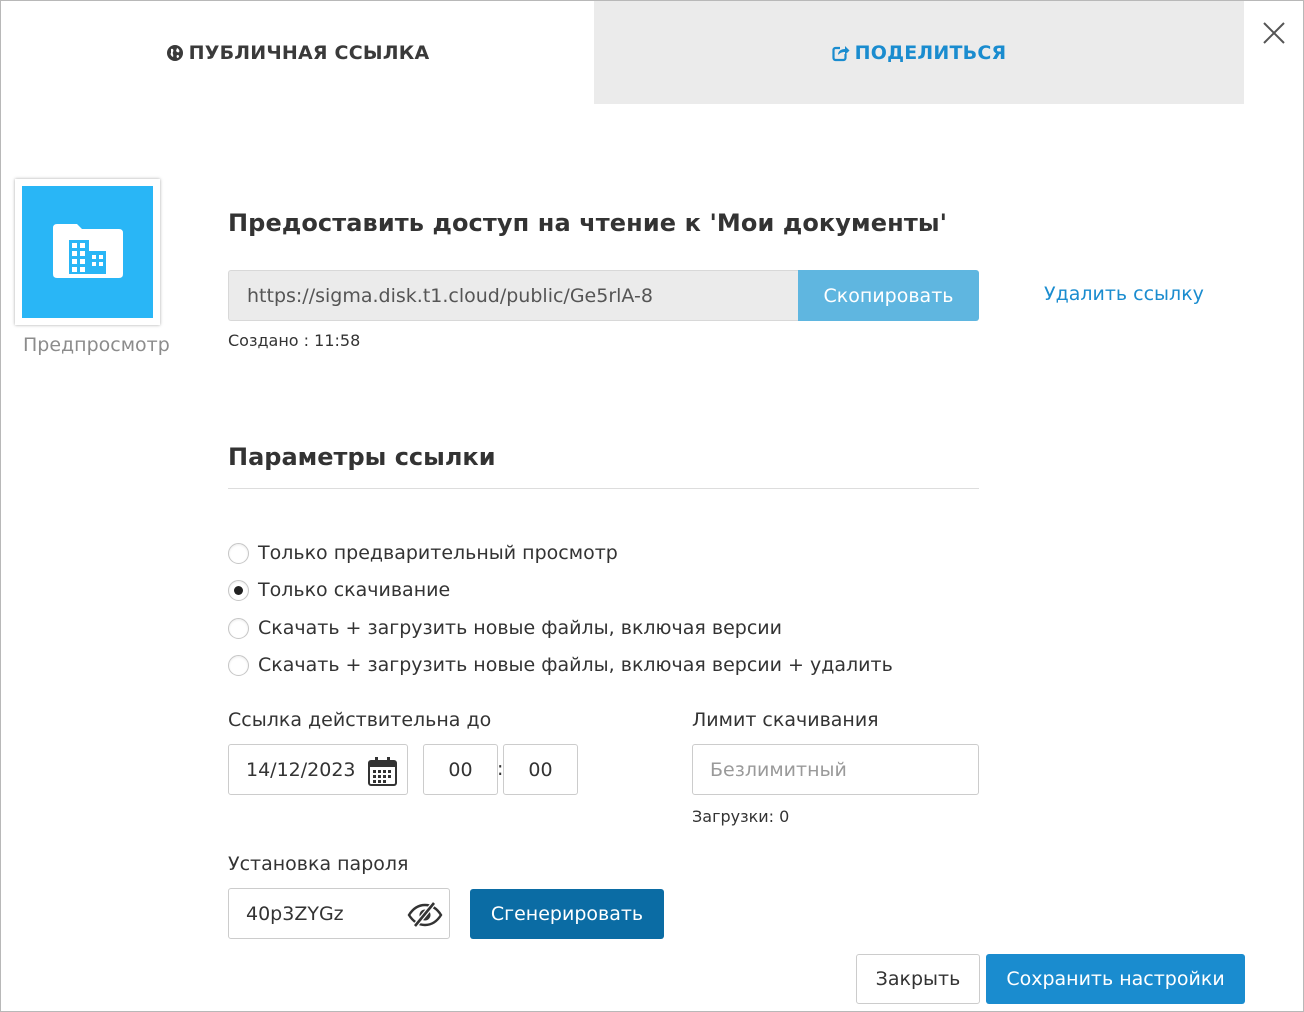 Image resolution: width=1304 pixels, height=1012 pixels. I want to click on preview-thumbnail, so click(87, 252).